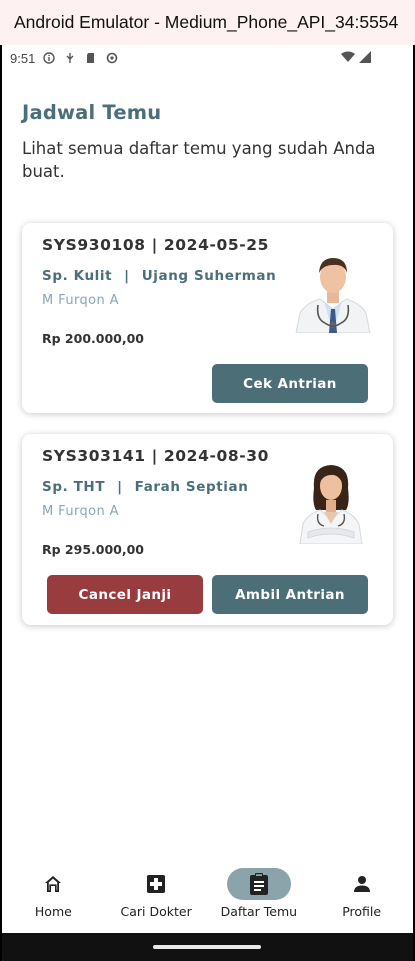  What do you see at coordinates (53, 911) in the screenshot?
I see `nav-label: Home` at bounding box center [53, 911].